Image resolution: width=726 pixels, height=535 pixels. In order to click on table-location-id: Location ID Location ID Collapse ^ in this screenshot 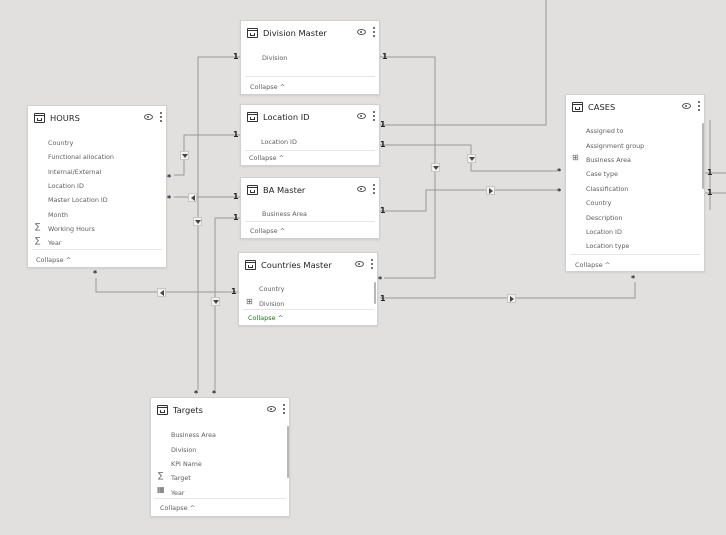, I will do `click(310, 135)`.